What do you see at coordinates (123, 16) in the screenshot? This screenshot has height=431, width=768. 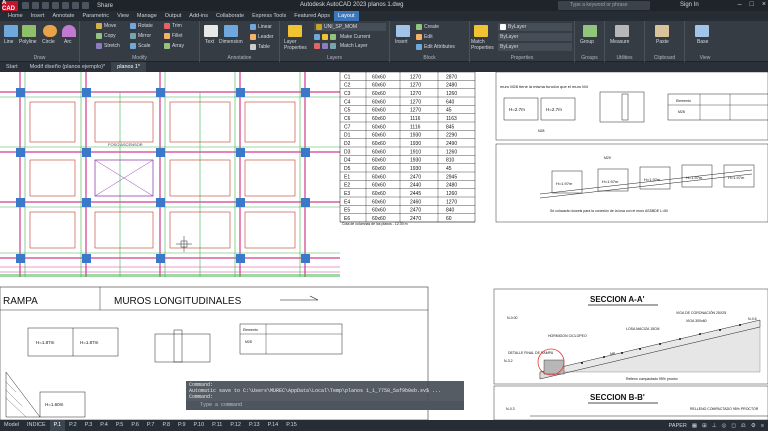 I see `ribbon-tab-view: View` at bounding box center [123, 16].